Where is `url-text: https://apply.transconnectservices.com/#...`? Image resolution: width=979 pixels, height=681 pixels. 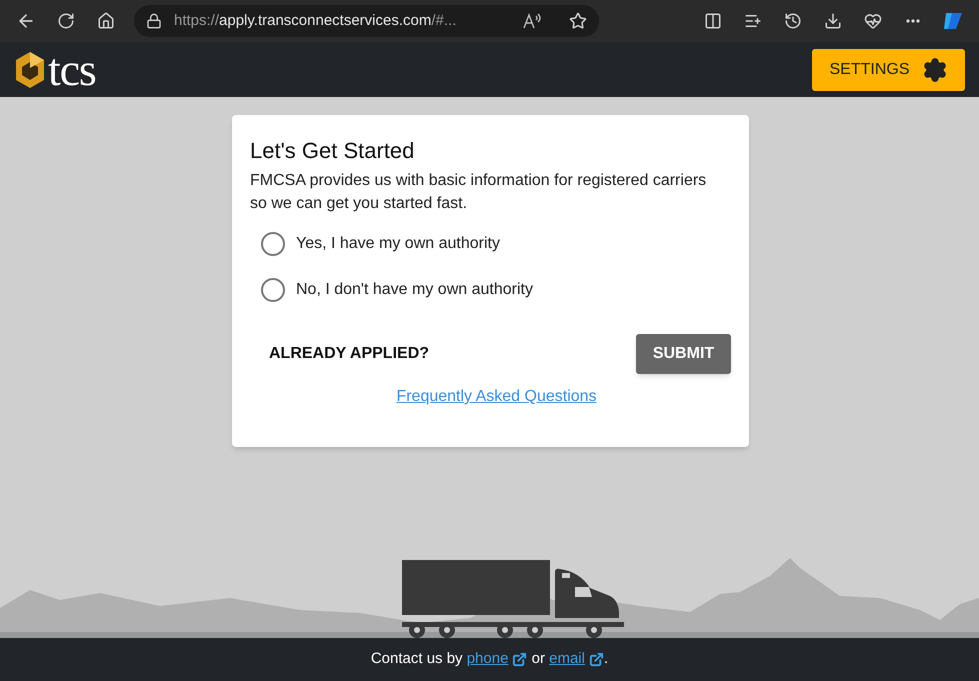 url-text: https://apply.transconnectservices.com/#... is located at coordinates (315, 20).